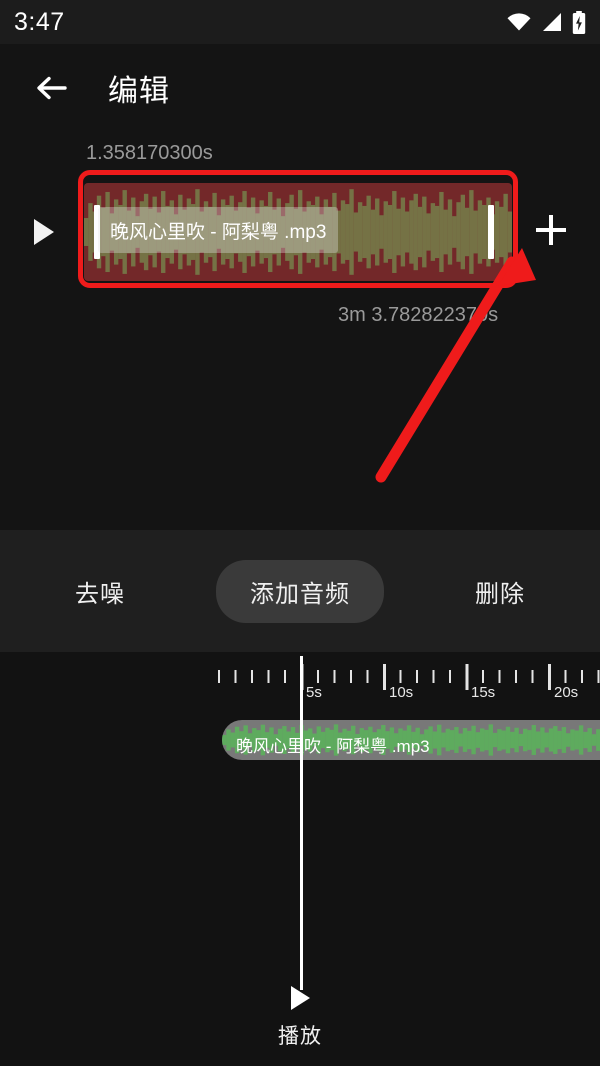  What do you see at coordinates (97, 232) in the screenshot?
I see `selection-handle-left` at bounding box center [97, 232].